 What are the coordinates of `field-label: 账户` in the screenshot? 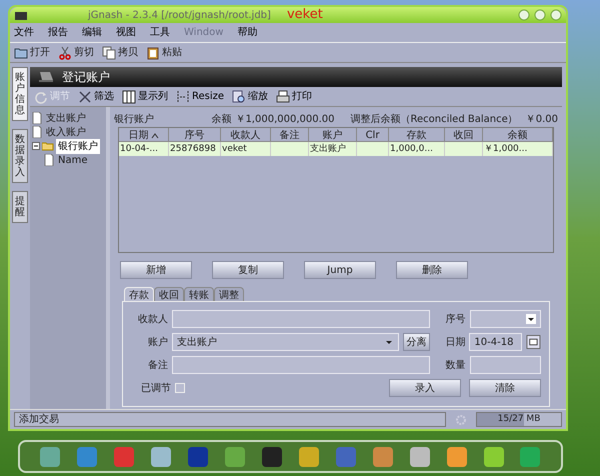 It's located at (157, 343).